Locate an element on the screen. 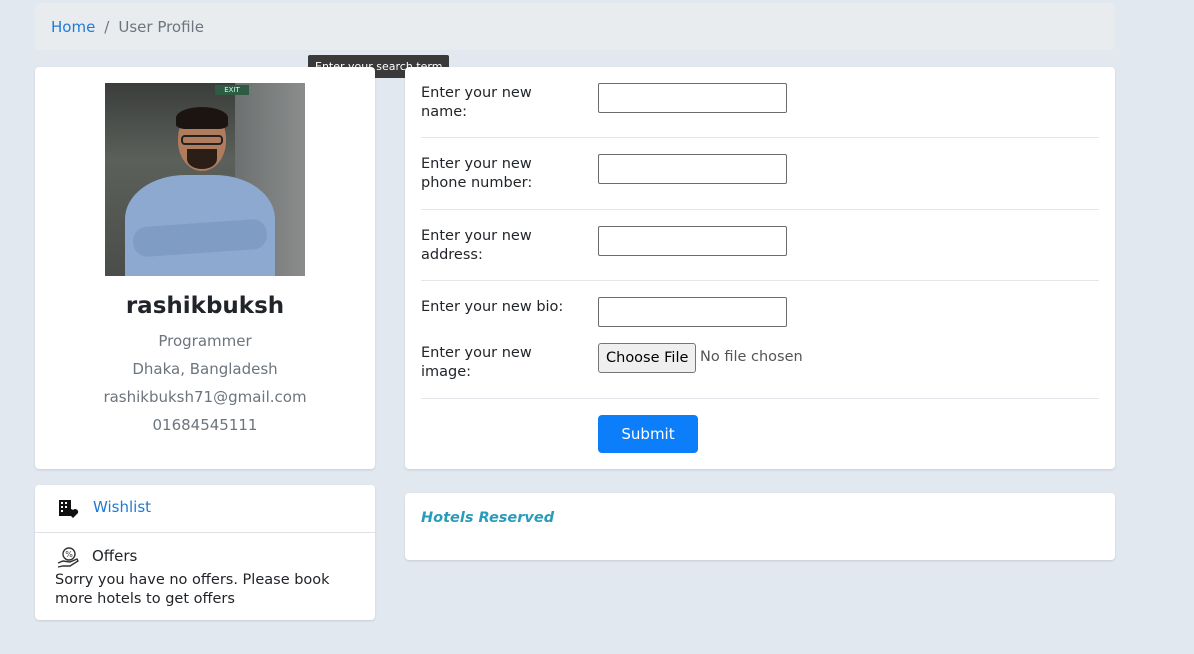  profile-username: rashikbuksh is located at coordinates (205, 306).